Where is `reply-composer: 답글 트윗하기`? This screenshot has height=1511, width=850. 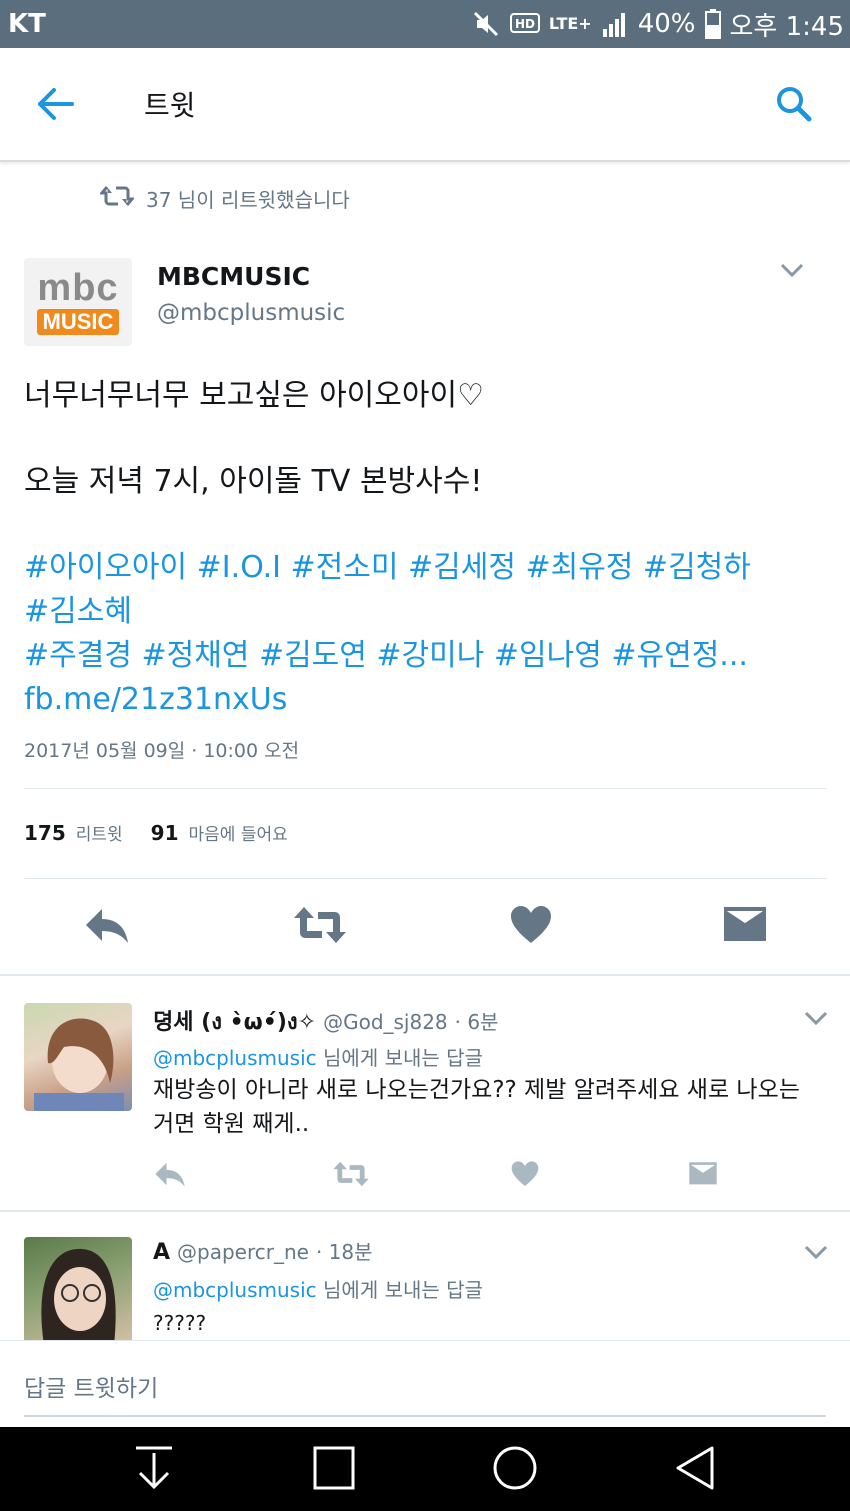 reply-composer: 답글 트윗하기 is located at coordinates (425, 1383).